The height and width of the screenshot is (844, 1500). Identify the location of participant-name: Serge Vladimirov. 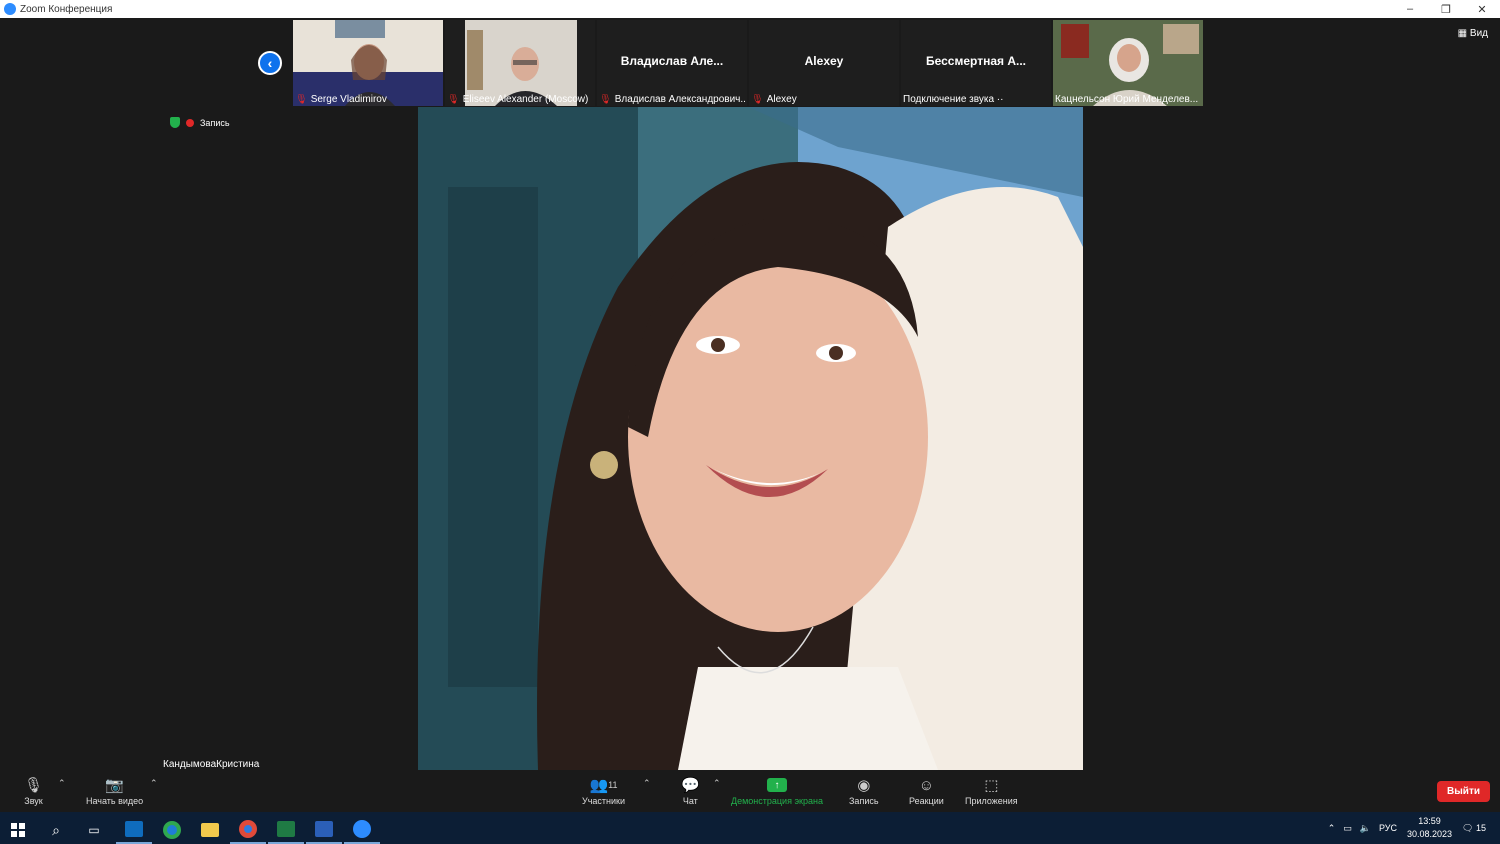
(348, 99).